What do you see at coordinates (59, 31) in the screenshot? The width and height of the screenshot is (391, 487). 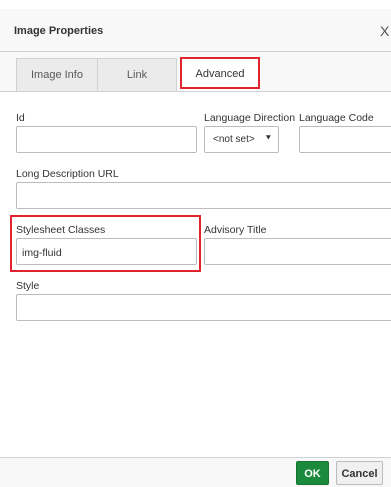 I see `dialog-title: Image Properties` at bounding box center [59, 31].